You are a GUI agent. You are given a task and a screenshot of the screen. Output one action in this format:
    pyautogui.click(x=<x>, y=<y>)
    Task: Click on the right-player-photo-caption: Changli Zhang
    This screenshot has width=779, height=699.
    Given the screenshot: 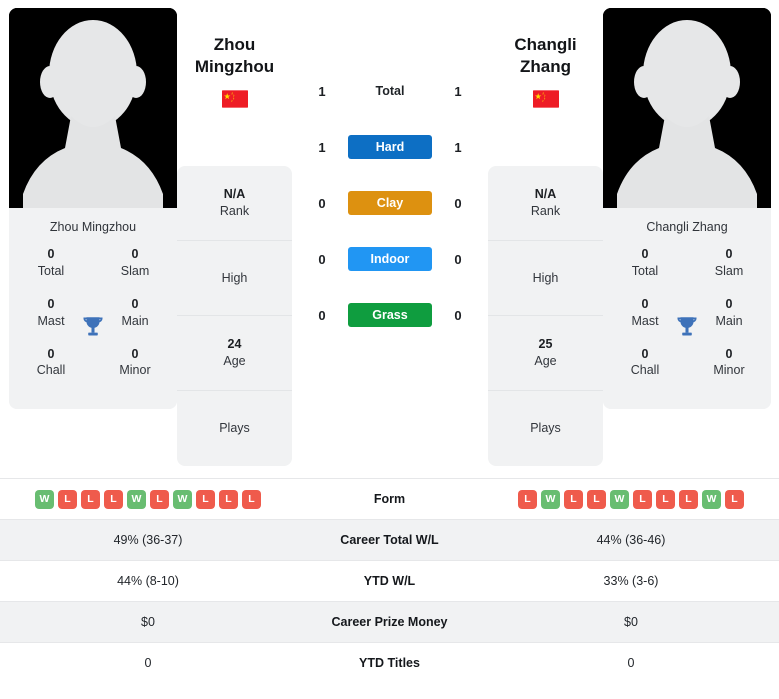 What is the action you would take?
    pyautogui.click(x=687, y=226)
    